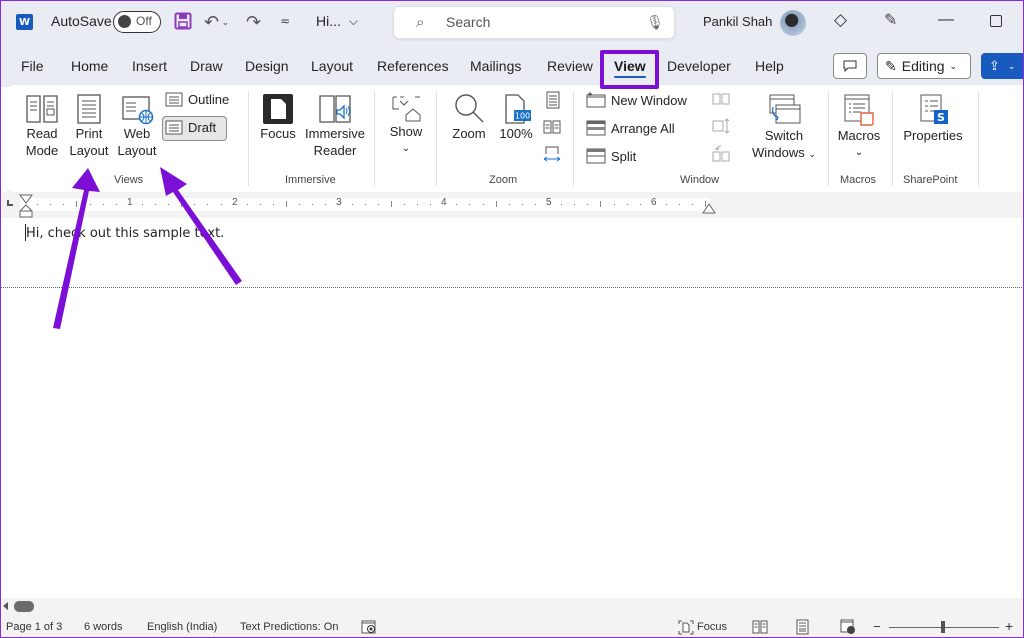  What do you see at coordinates (365, 204) in the screenshot?
I see `horizontal-ruler: 1 2 3 4 5 6` at bounding box center [365, 204].